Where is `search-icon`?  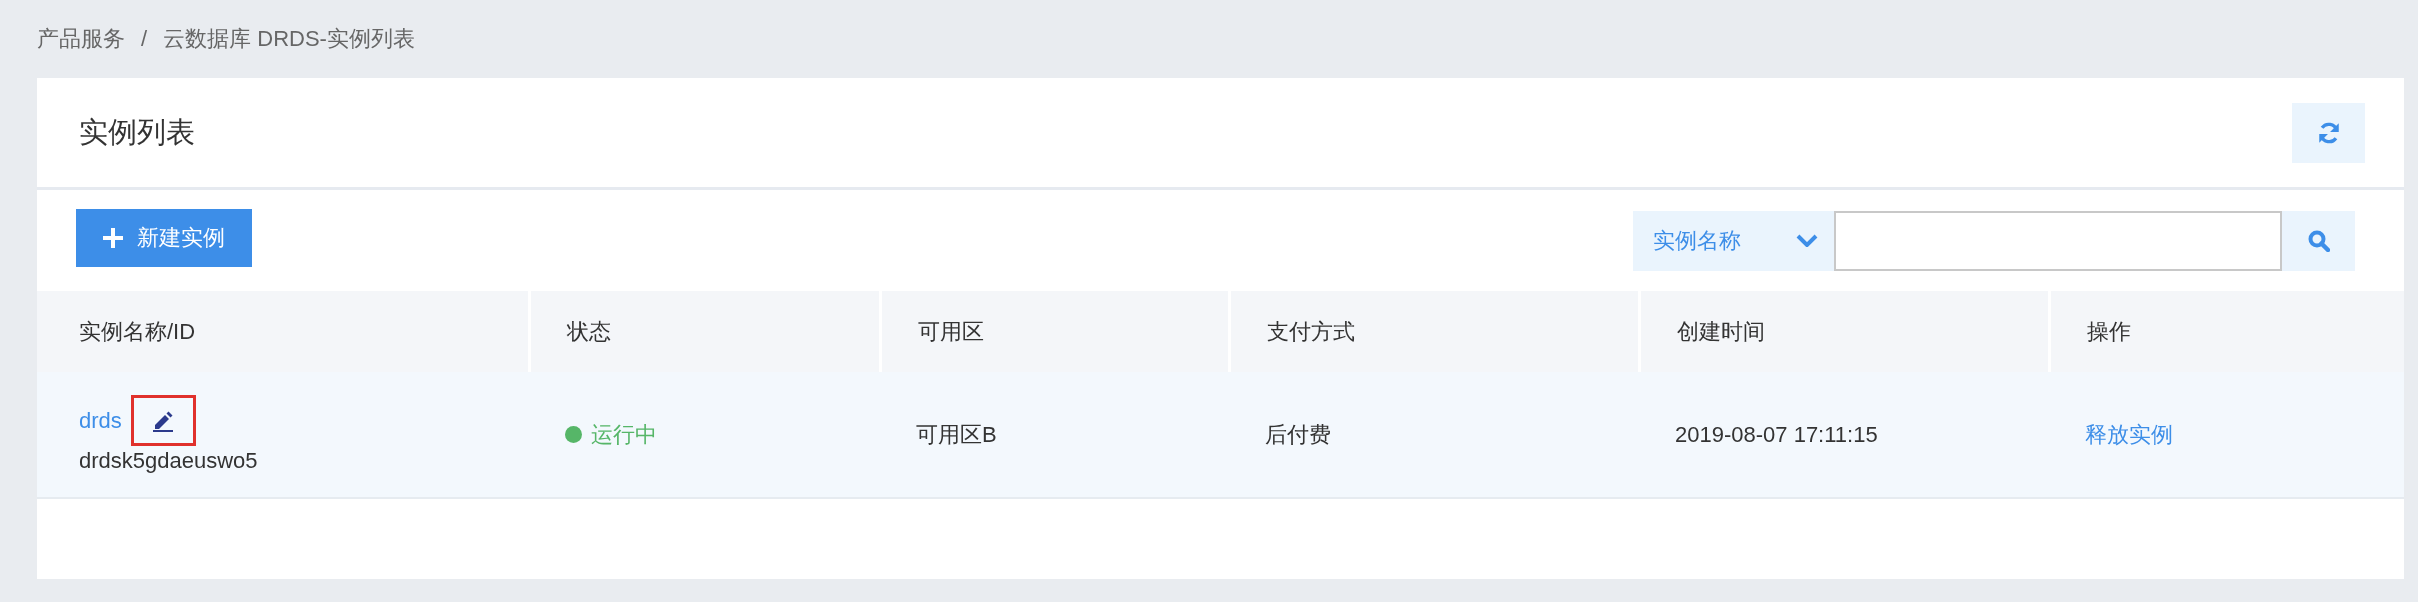 search-icon is located at coordinates (2318, 240).